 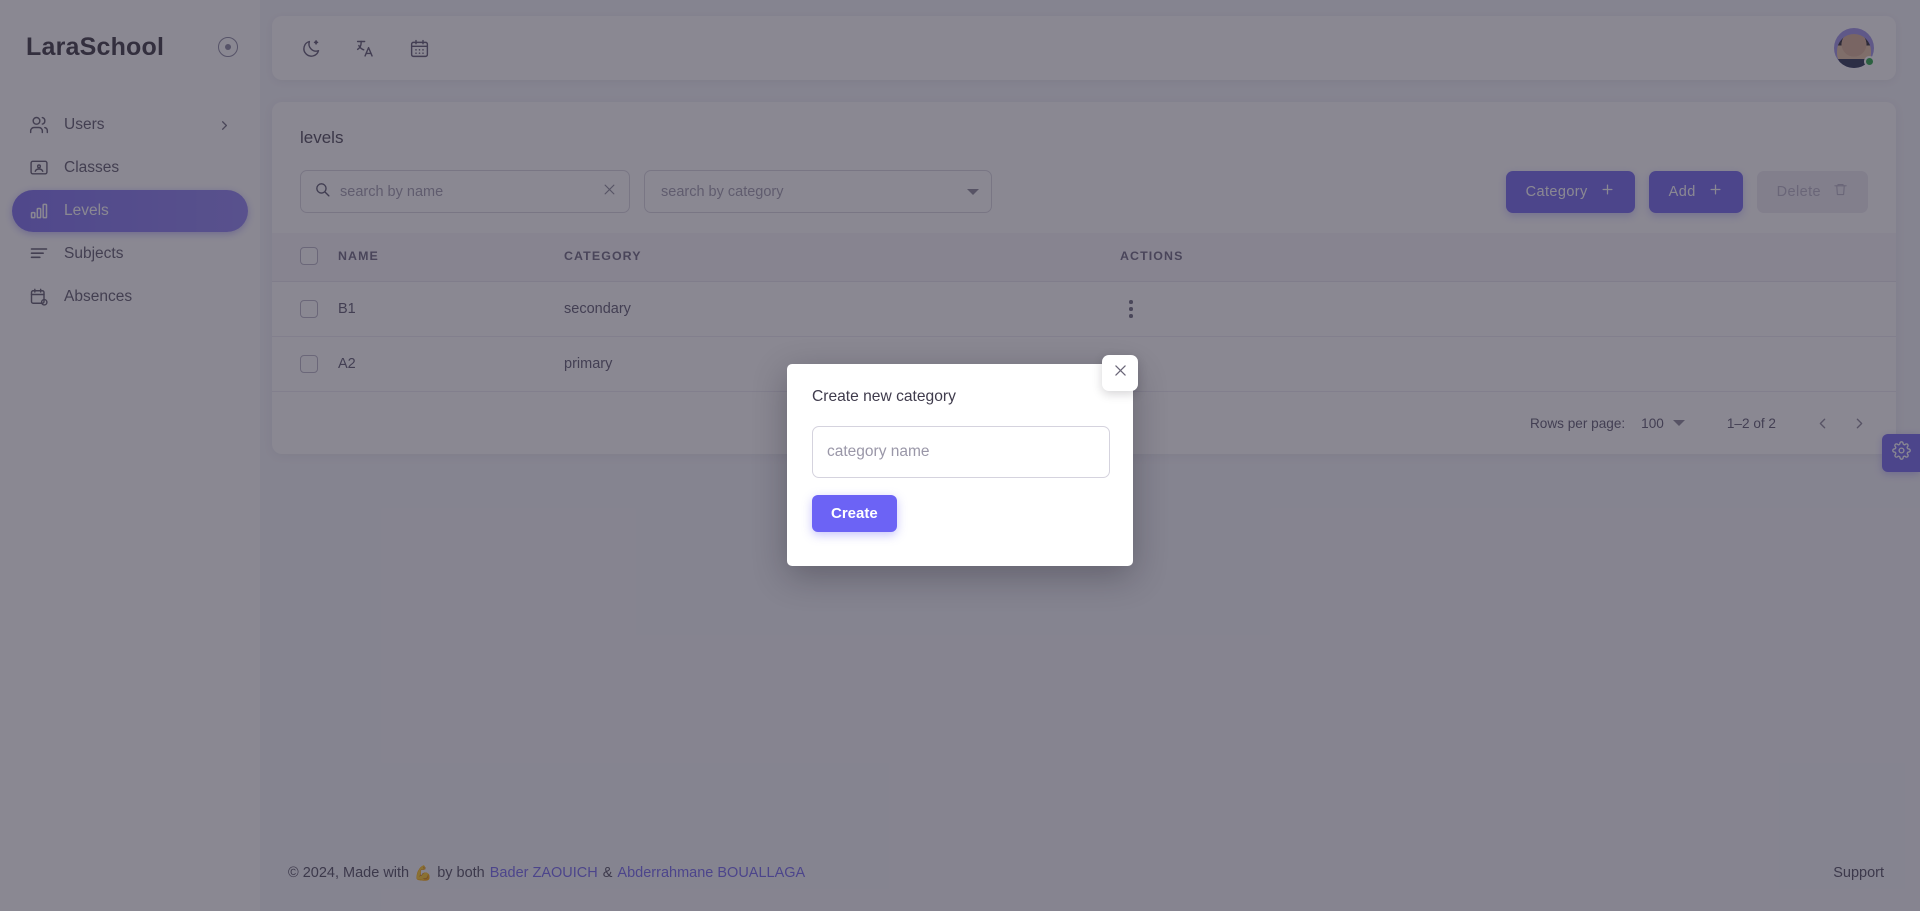 I want to click on modal-title: Create new category, so click(x=884, y=396).